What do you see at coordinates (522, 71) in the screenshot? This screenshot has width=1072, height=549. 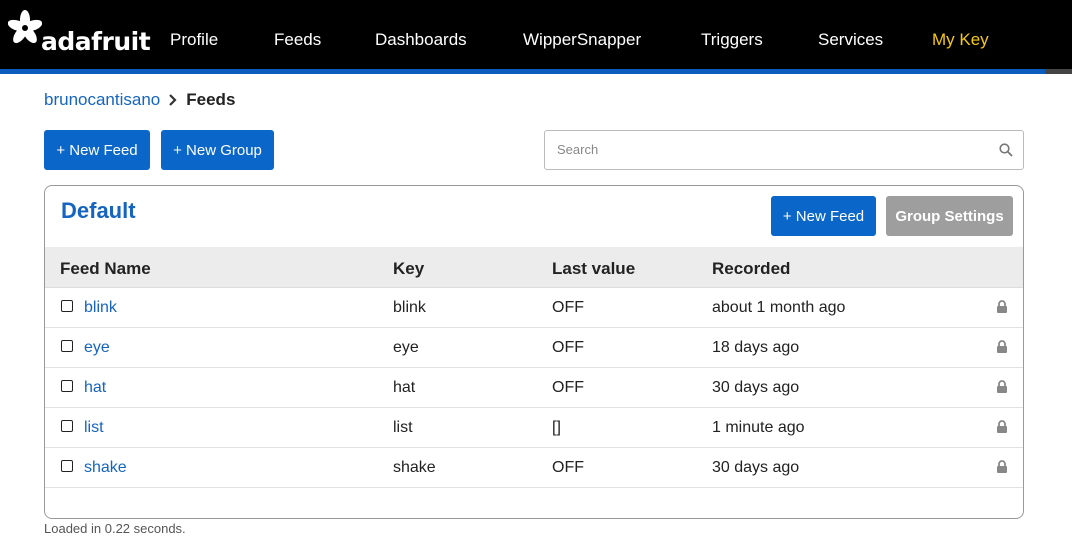 I see `nav-accent-stripe` at bounding box center [522, 71].